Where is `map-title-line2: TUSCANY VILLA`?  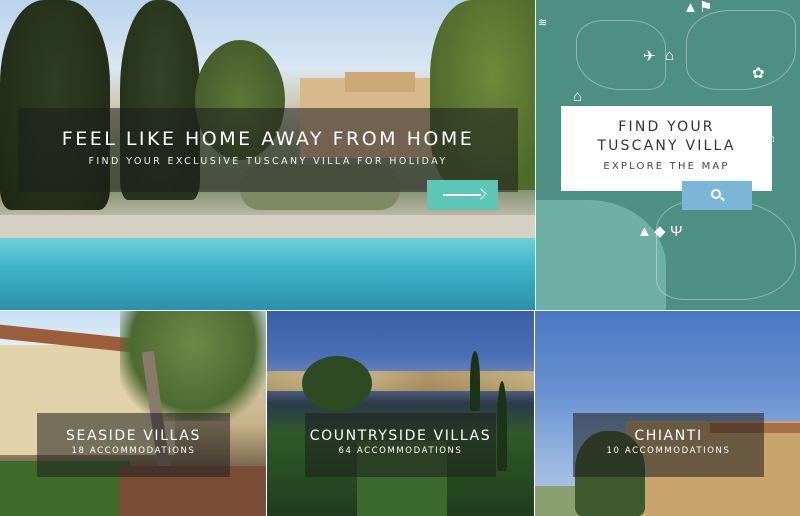 map-title-line2: TUSCANY VILLA is located at coordinates (666, 146).